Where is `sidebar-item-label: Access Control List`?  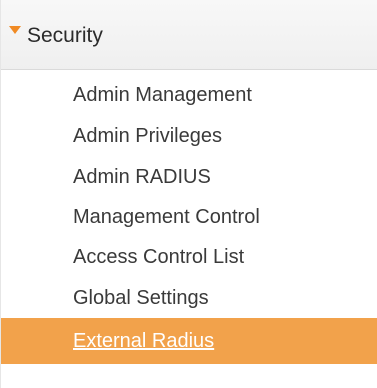 sidebar-item-label: Access Control List is located at coordinates (159, 257).